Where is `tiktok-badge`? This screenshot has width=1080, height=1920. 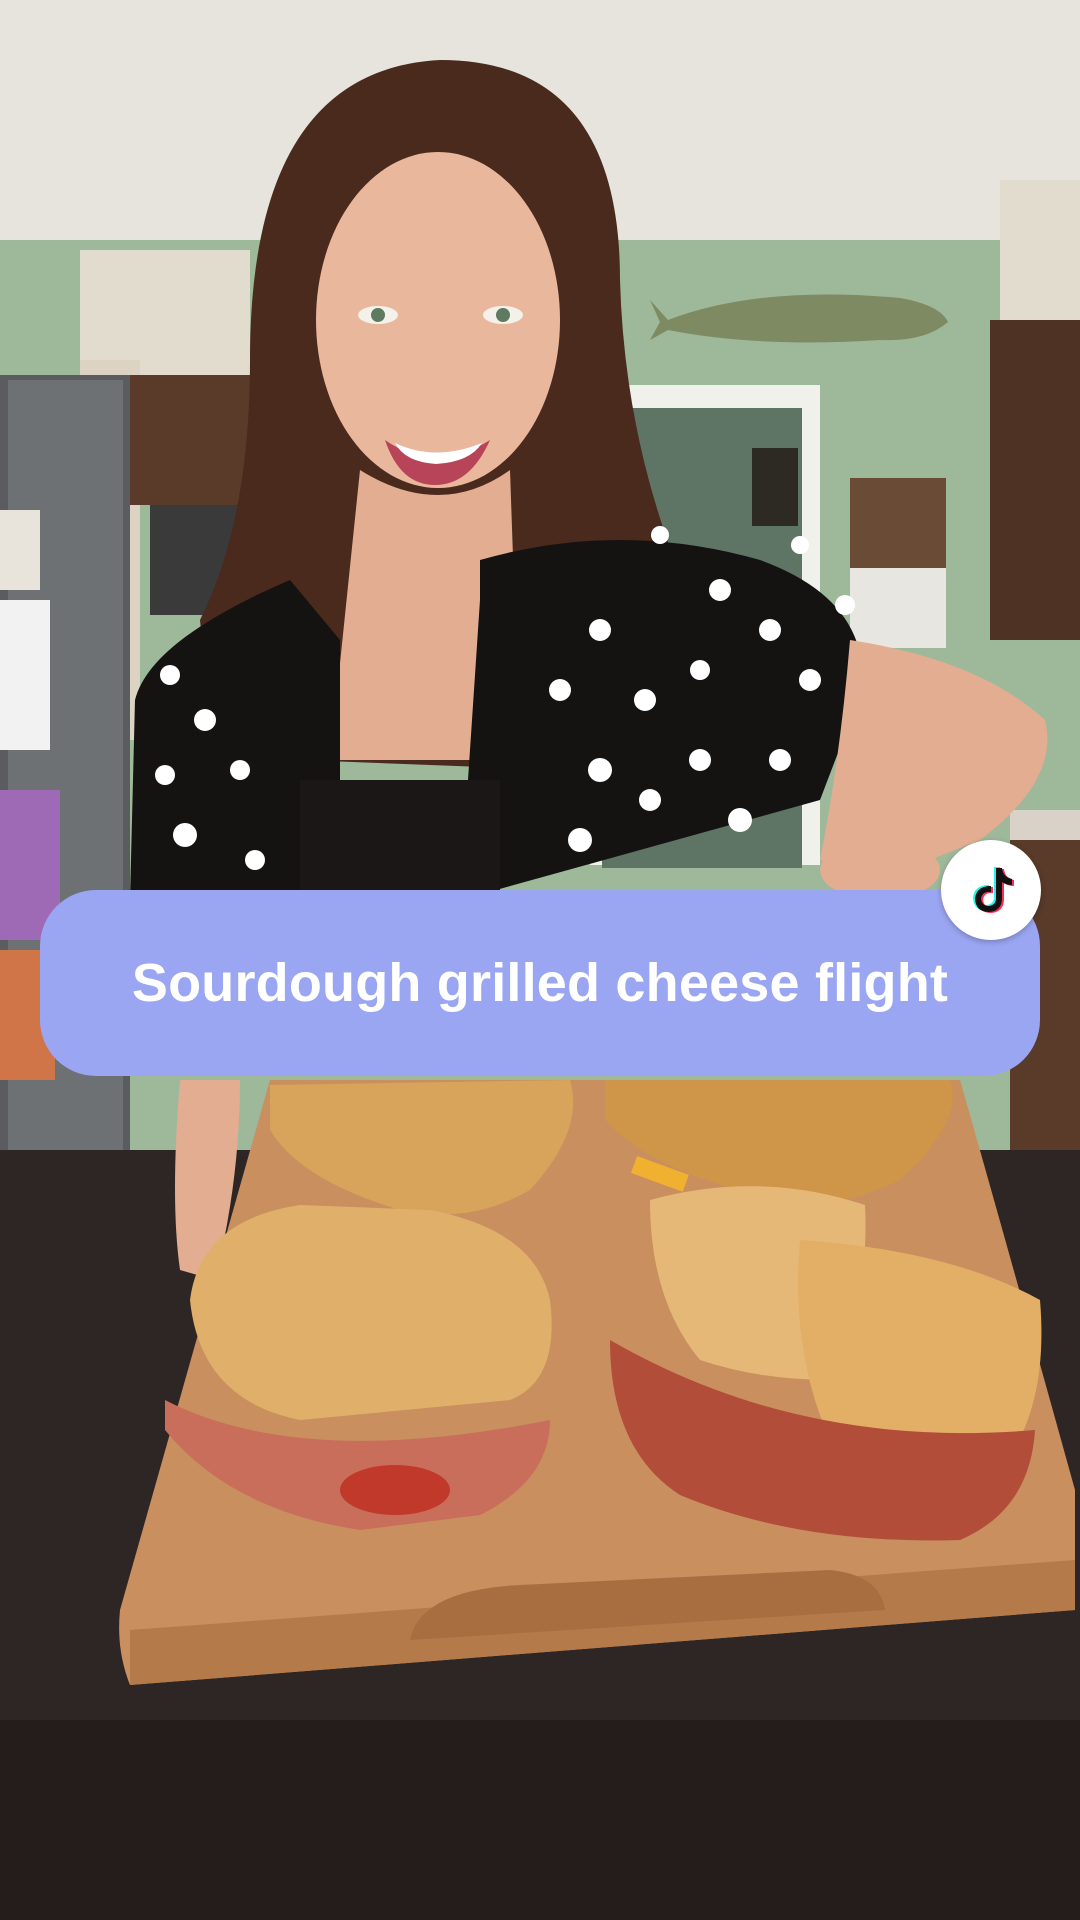
tiktok-badge is located at coordinates (991, 890).